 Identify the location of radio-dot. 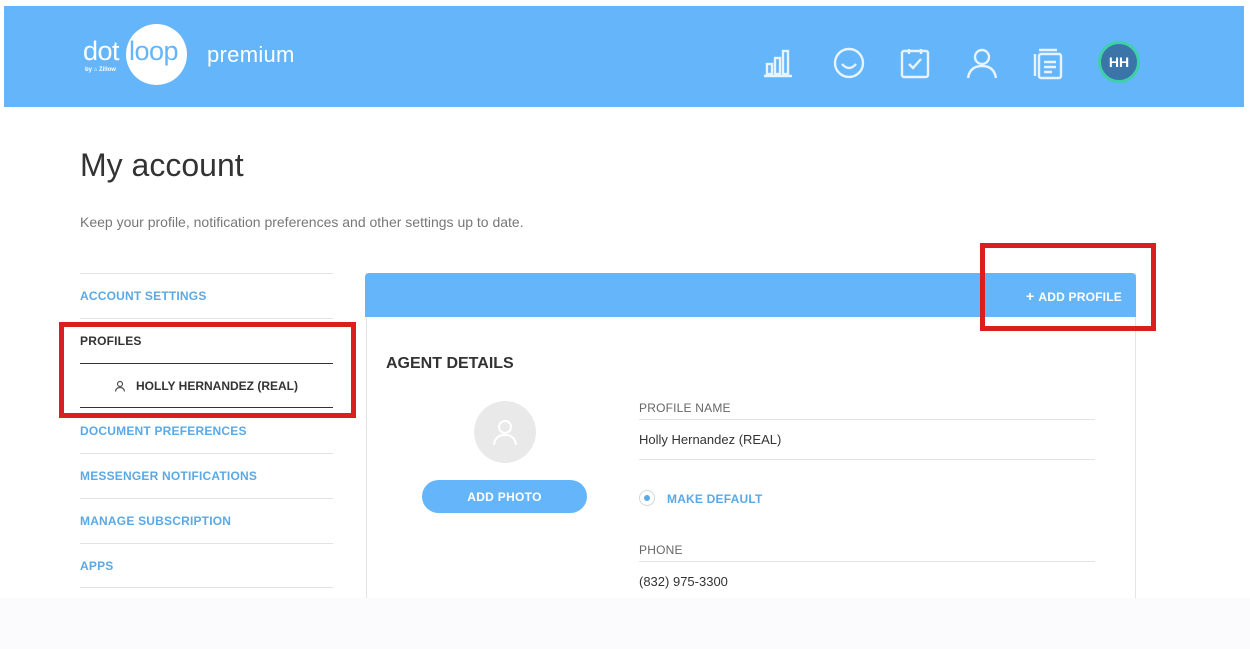
(647, 498).